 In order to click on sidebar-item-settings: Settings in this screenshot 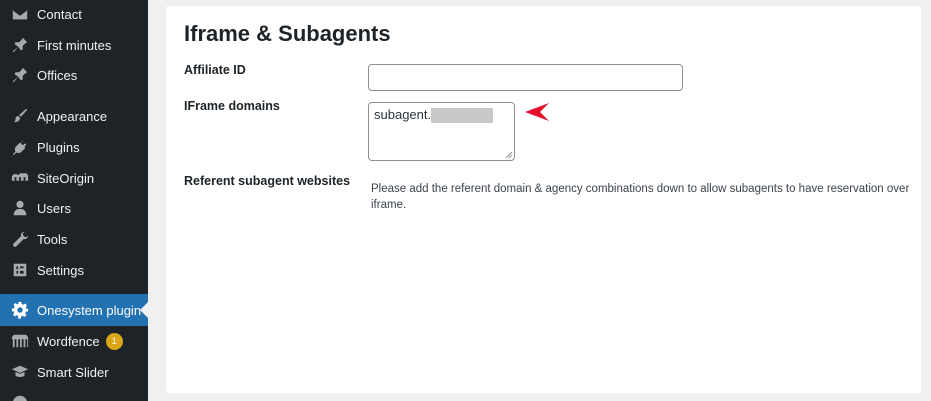, I will do `click(74, 270)`.